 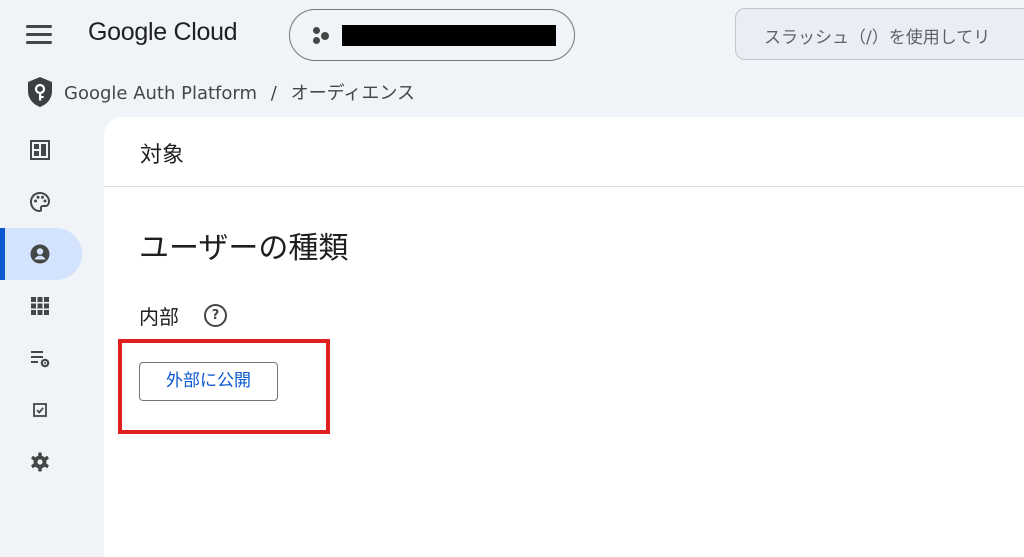 I want to click on sidebar-item-overview, so click(x=41, y=150).